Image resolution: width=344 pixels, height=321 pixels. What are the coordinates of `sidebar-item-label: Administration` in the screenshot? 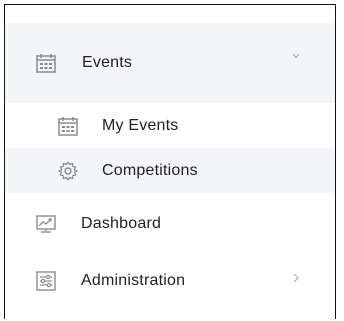 It's located at (133, 280).